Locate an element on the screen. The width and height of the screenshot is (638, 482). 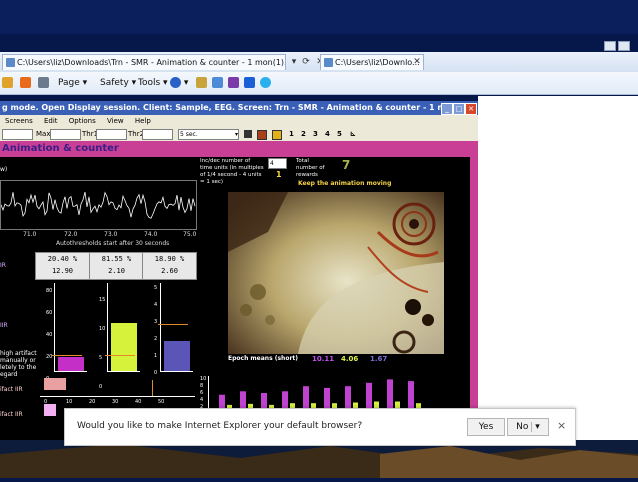
max-input is located at coordinates (65, 134).